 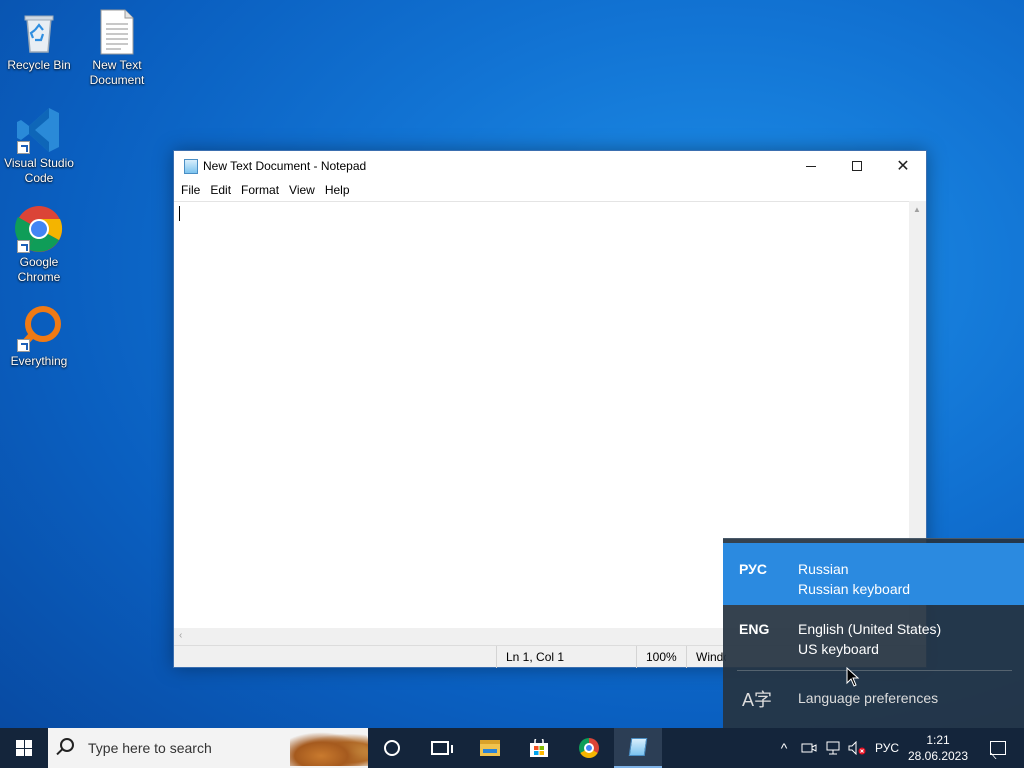 I want to click on close-button: ✕, so click(x=903, y=166).